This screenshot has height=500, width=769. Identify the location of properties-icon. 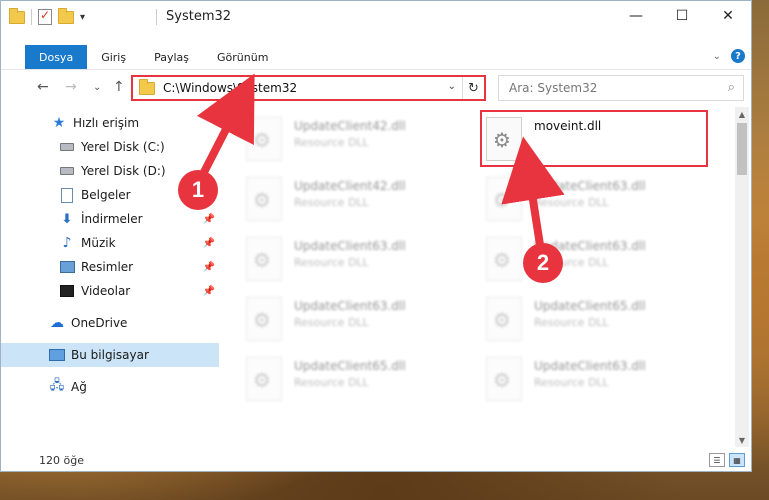
(45, 16).